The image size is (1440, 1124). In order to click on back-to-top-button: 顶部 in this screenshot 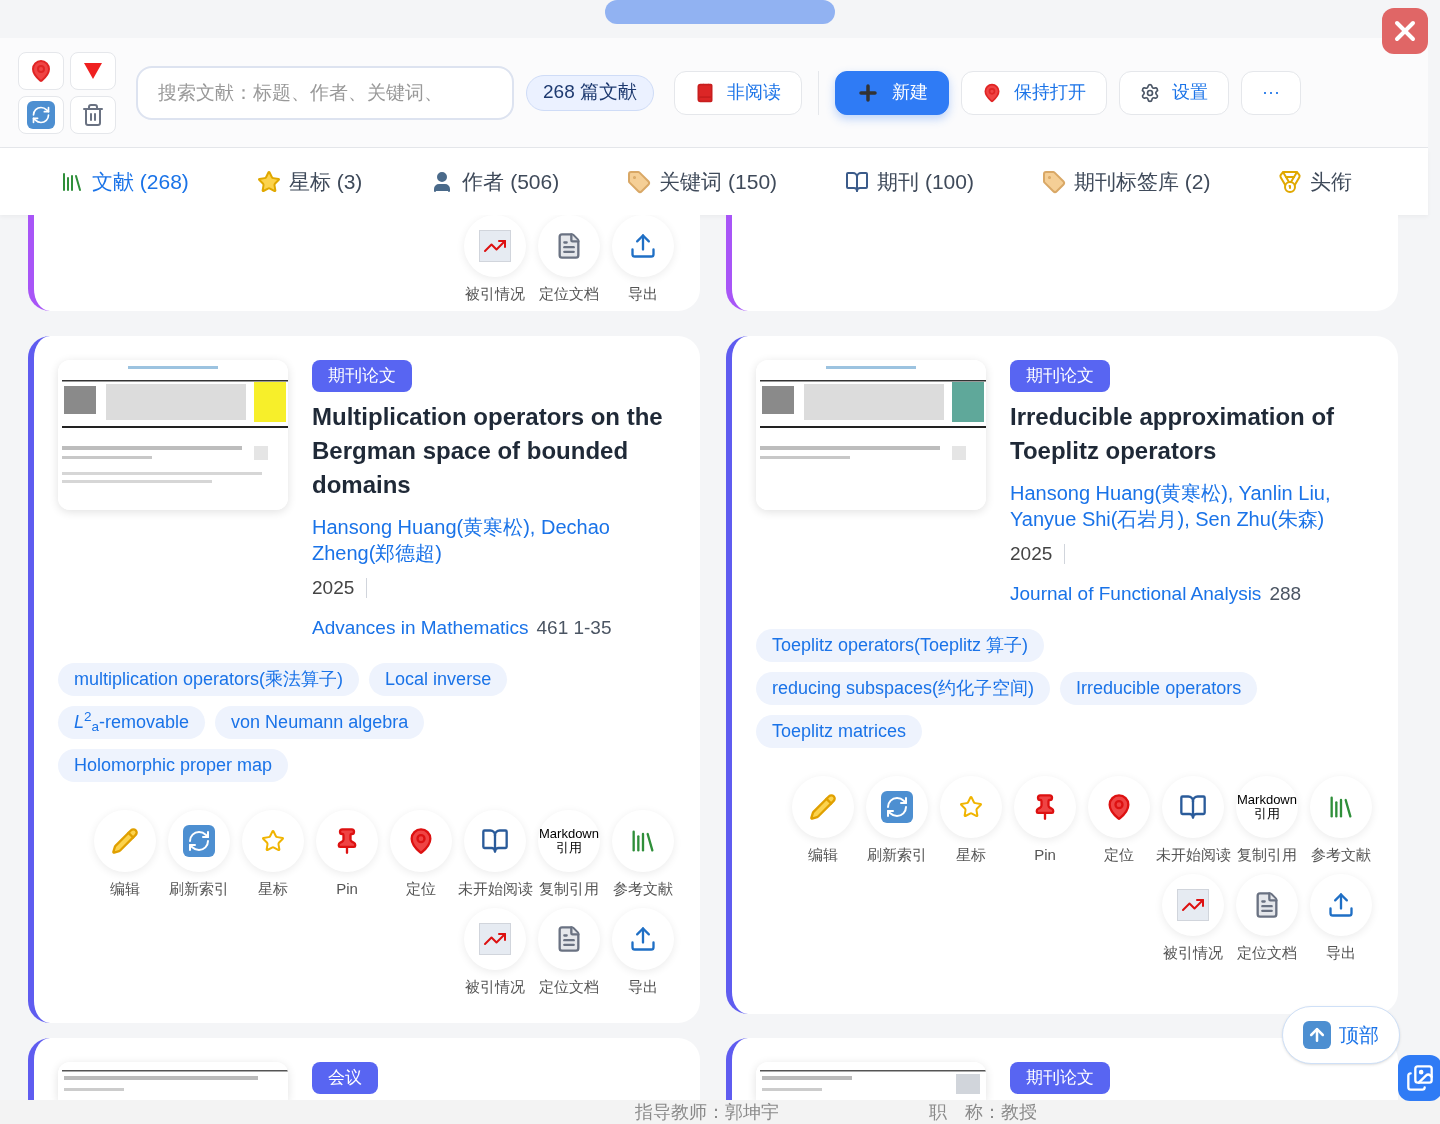, I will do `click(1341, 1035)`.